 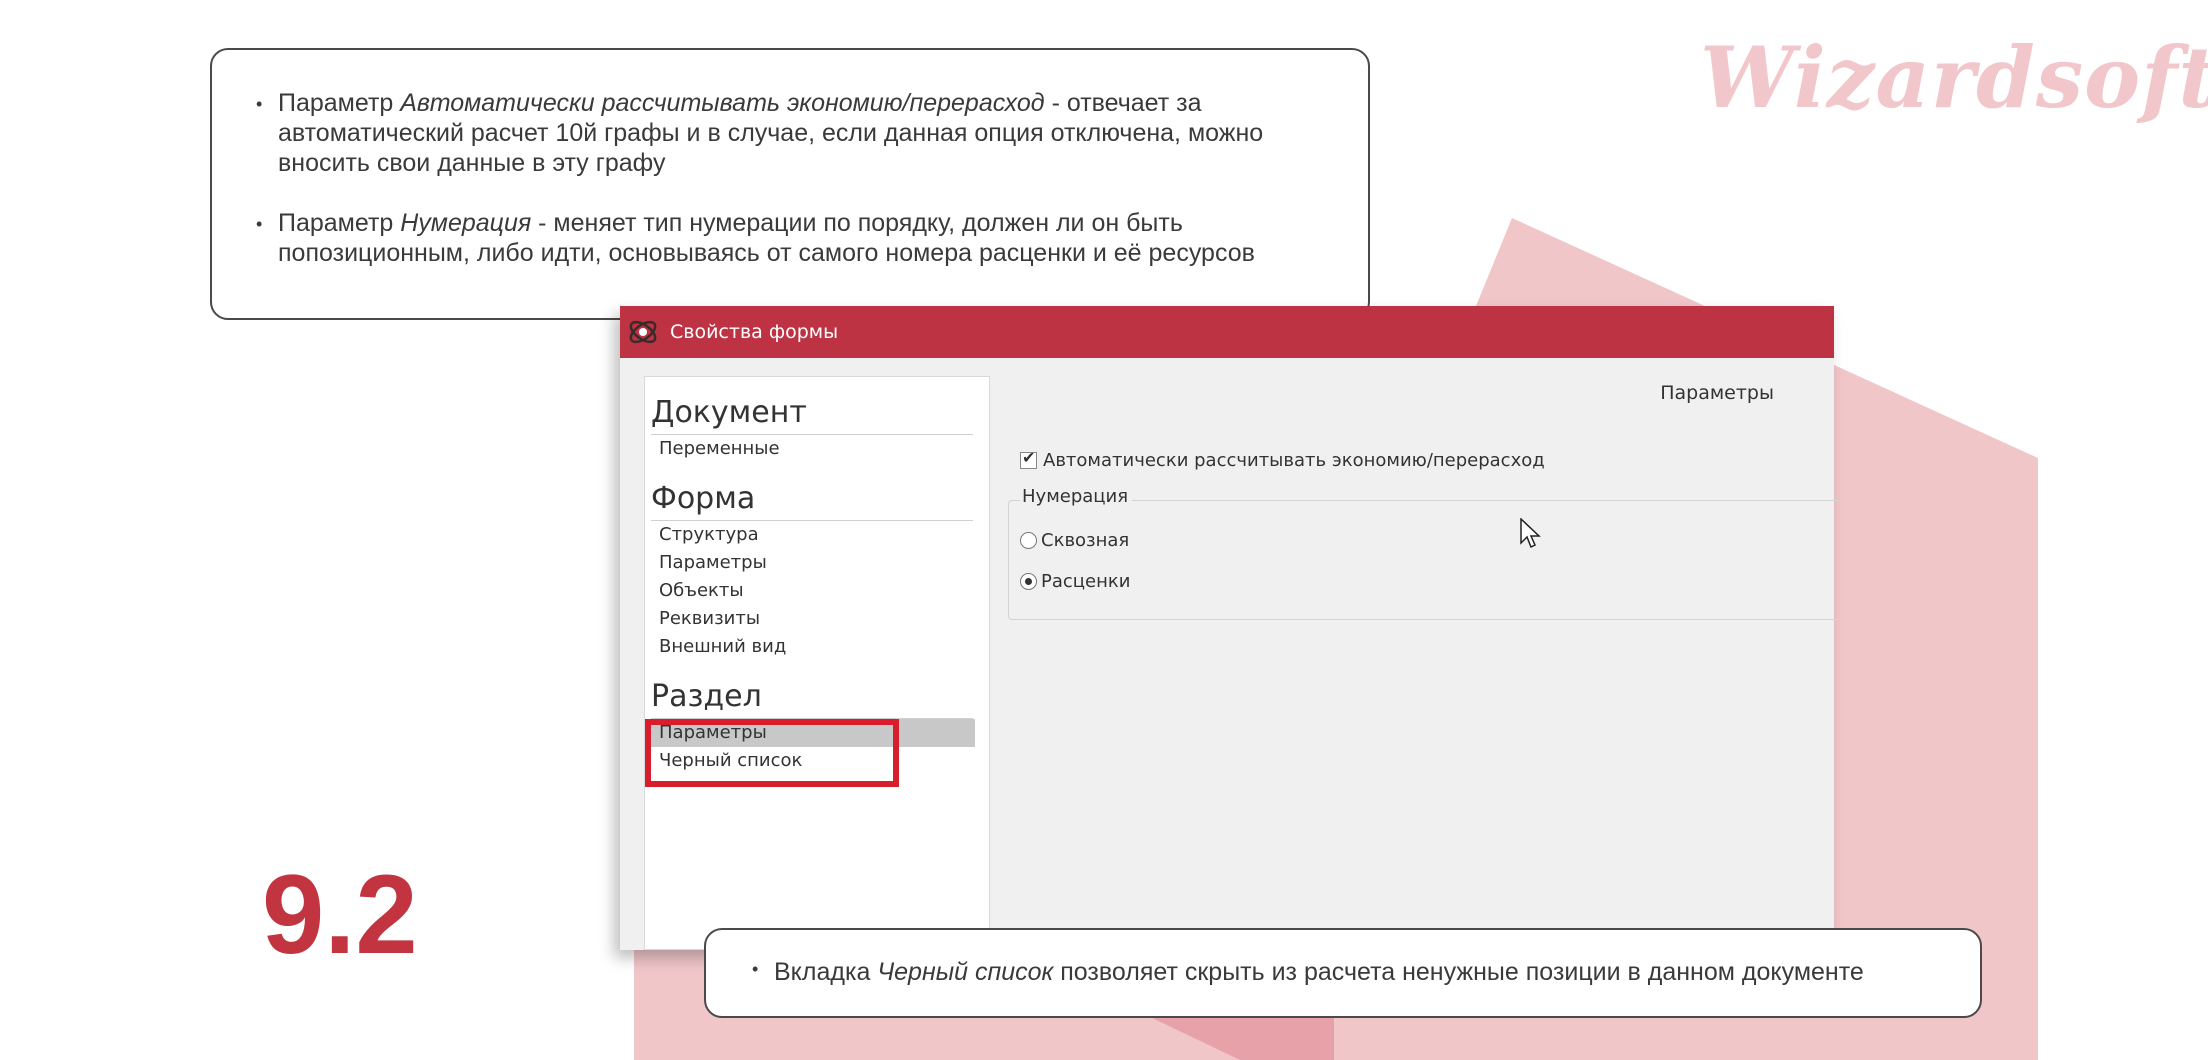 What do you see at coordinates (817, 647) in the screenshot?
I see `nav-item-appearance: Внешний вид` at bounding box center [817, 647].